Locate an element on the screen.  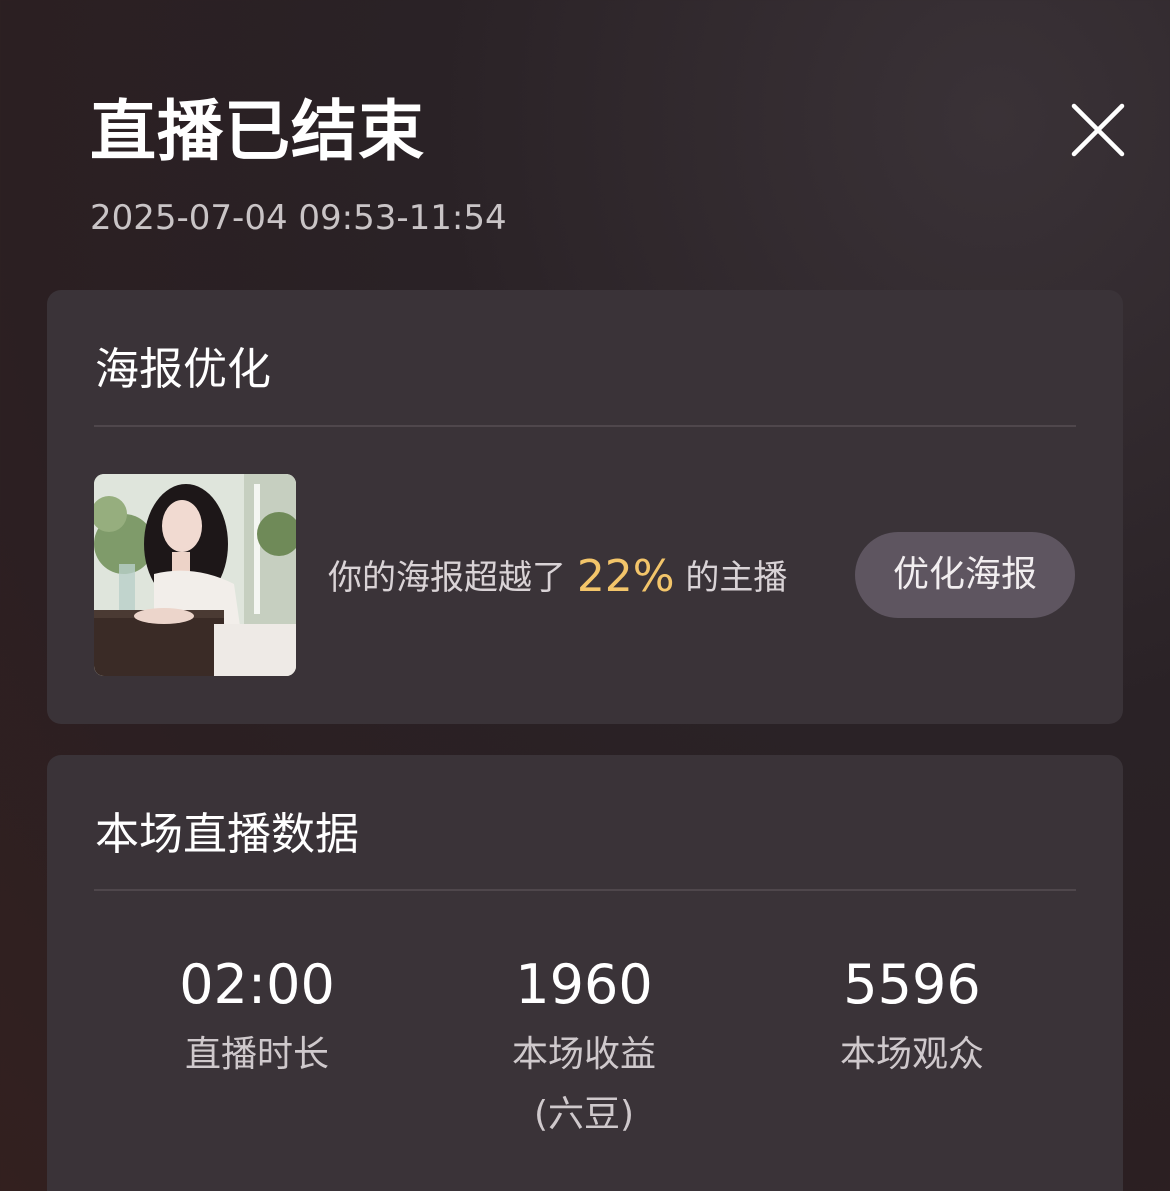
stats-card-title: 本场直播数据 is located at coordinates (227, 834).